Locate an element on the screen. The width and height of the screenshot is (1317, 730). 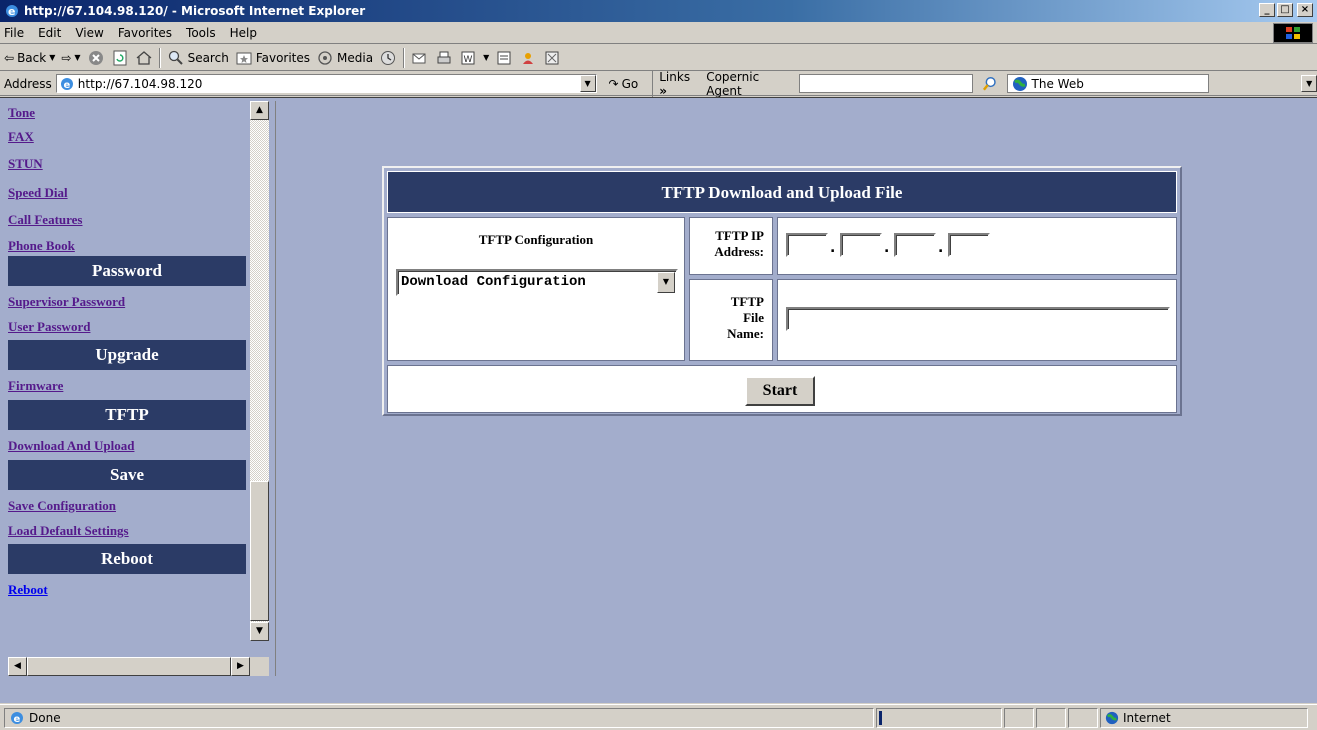
security-zone-pane: Internet is located at coordinates (1204, 717).